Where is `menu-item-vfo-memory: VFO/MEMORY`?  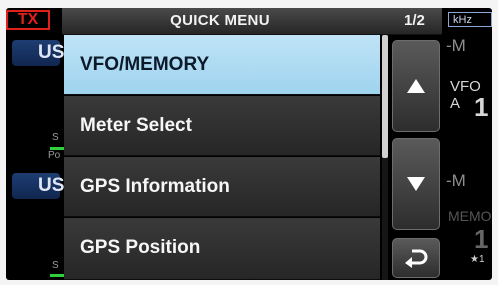
menu-item-vfo-memory: VFO/MEMORY is located at coordinates (222, 65).